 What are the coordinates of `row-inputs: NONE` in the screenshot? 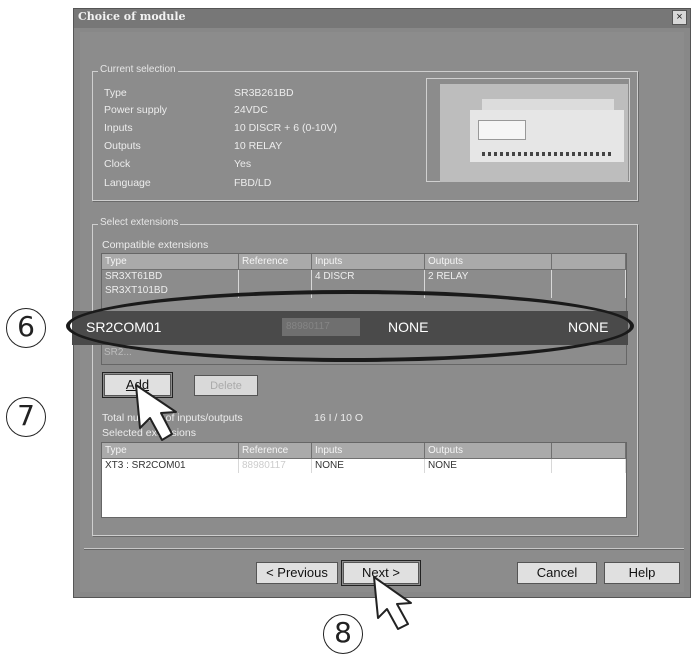 It's located at (368, 465).